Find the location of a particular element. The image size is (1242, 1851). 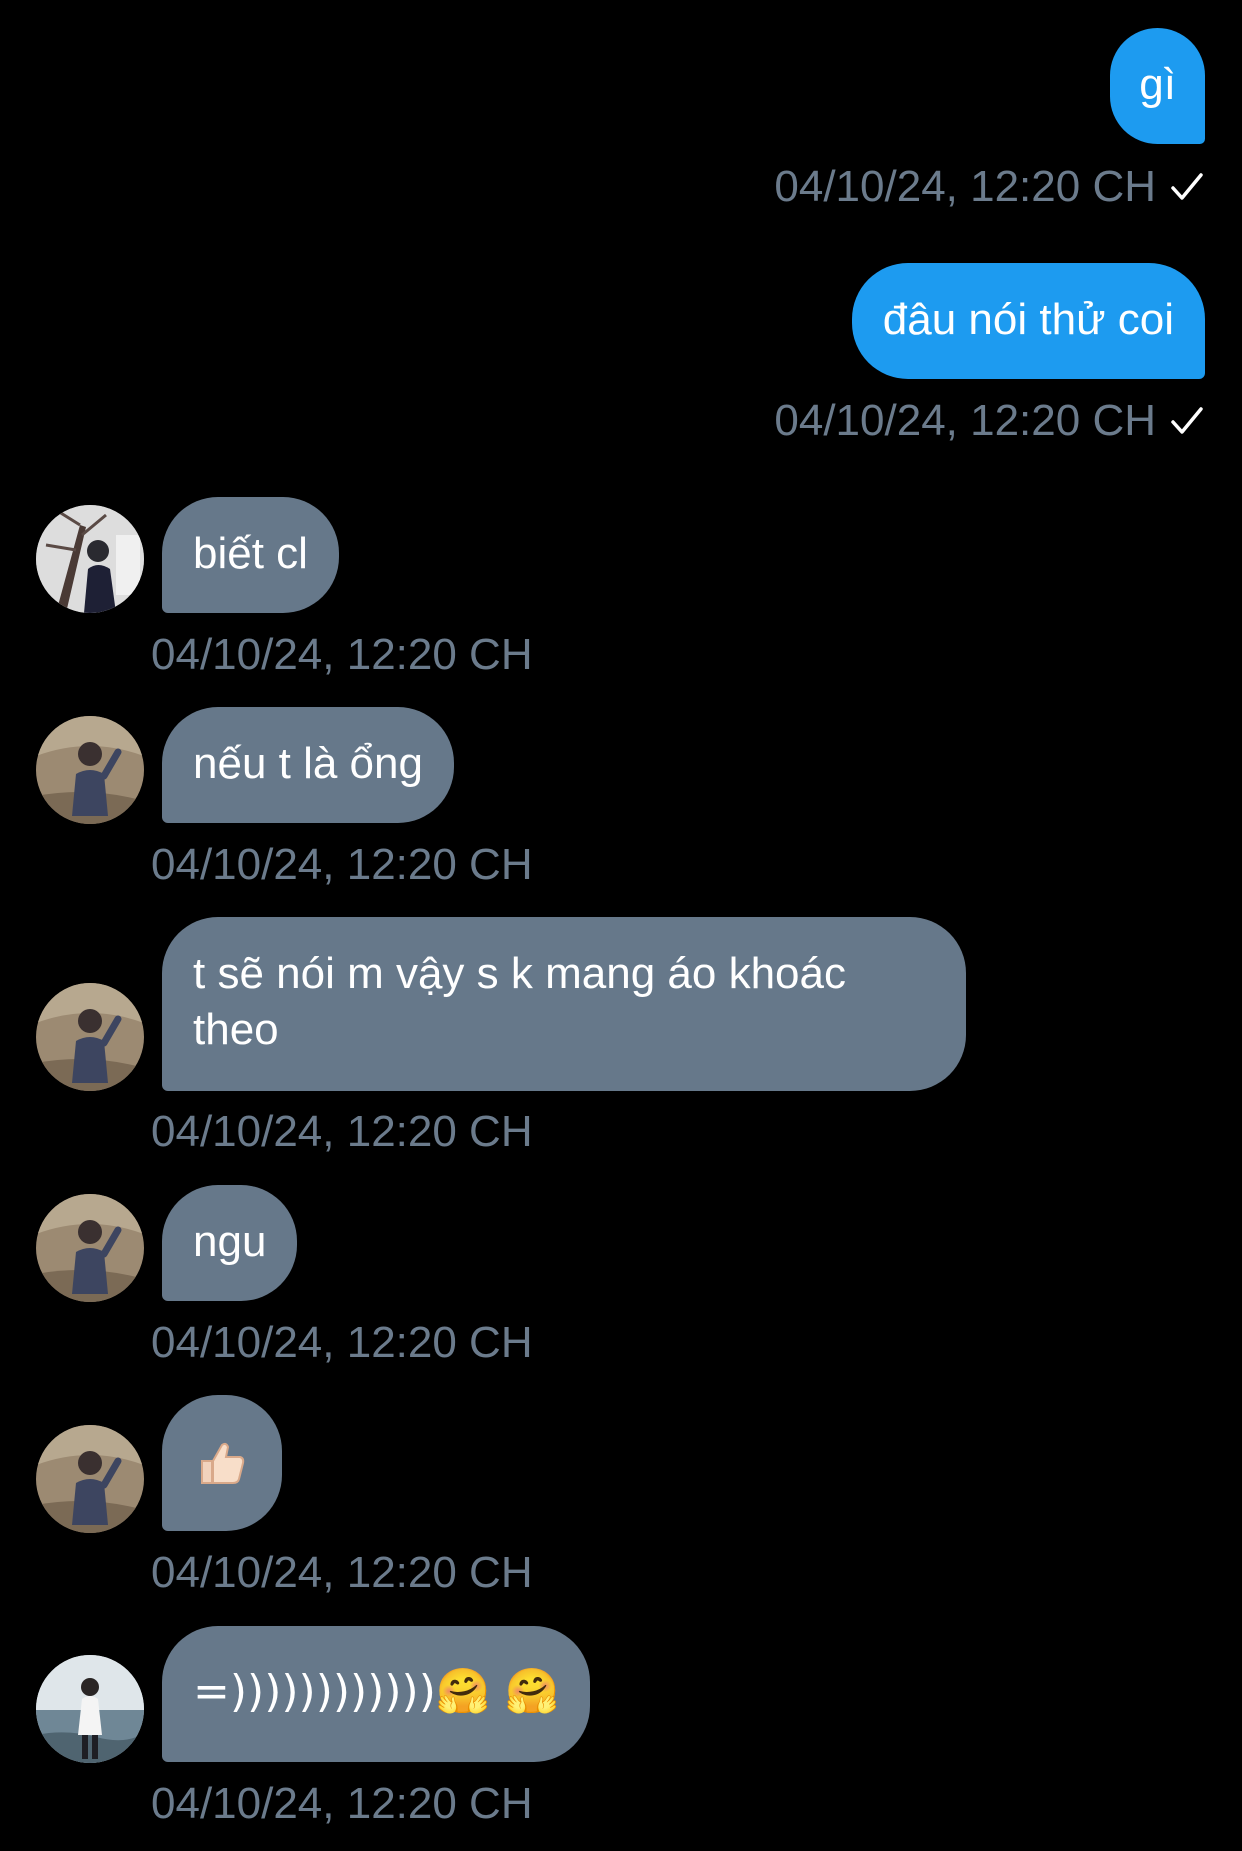

avatar-photo-tree is located at coordinates (90, 559).